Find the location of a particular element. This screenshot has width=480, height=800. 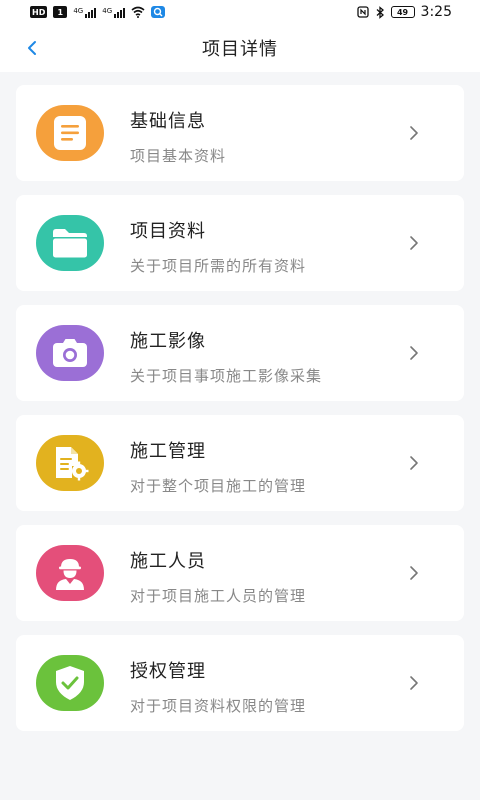

clock: 3:25 is located at coordinates (436, 12).